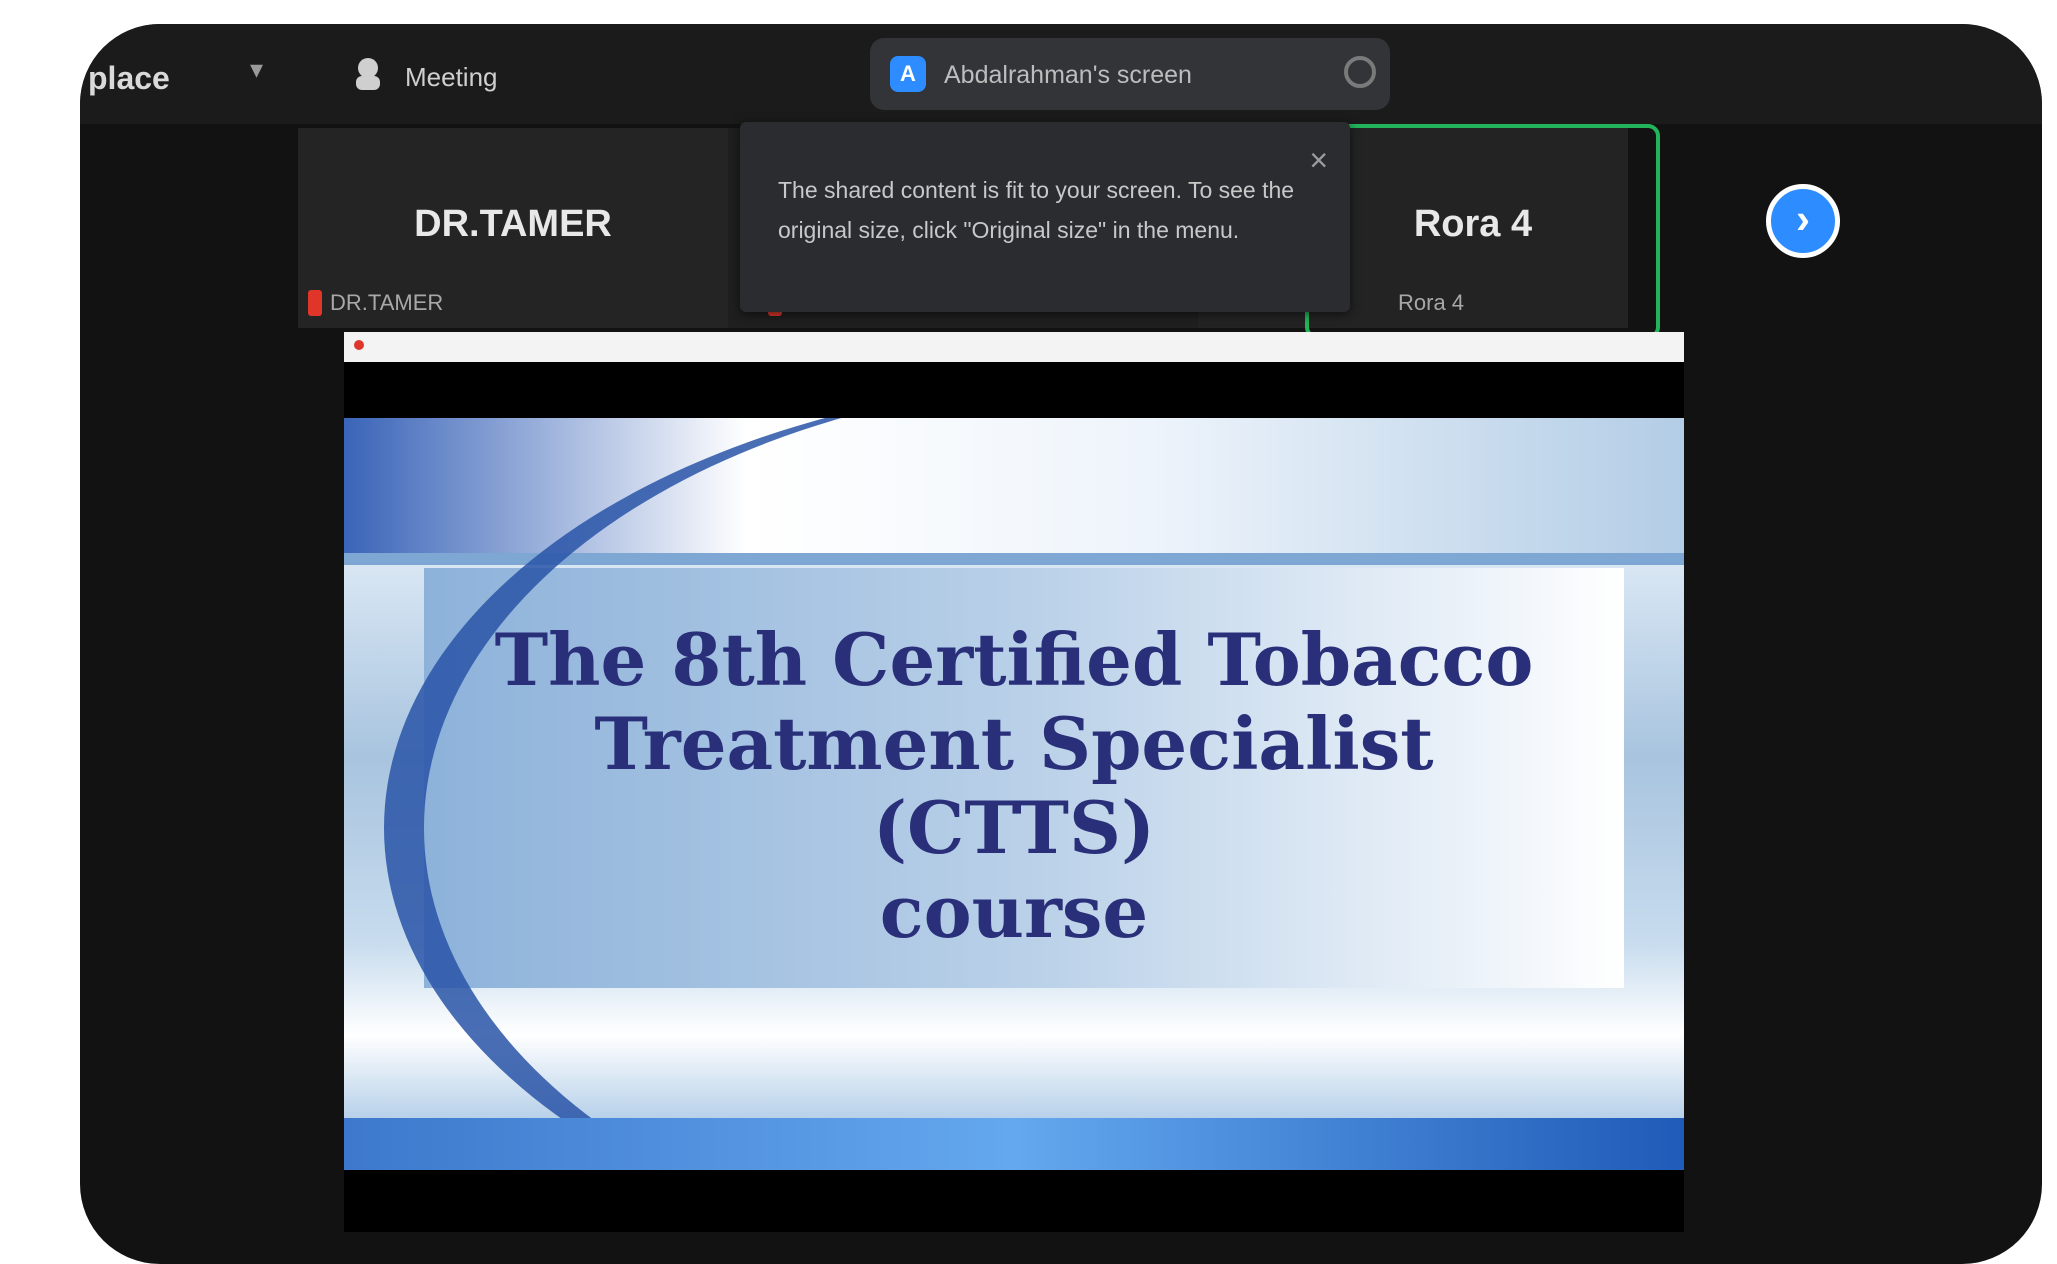 This screenshot has height=1264, width=2057. What do you see at coordinates (1014, 659) in the screenshot?
I see `slide-title-line: The 8th Certified Tobacco` at bounding box center [1014, 659].